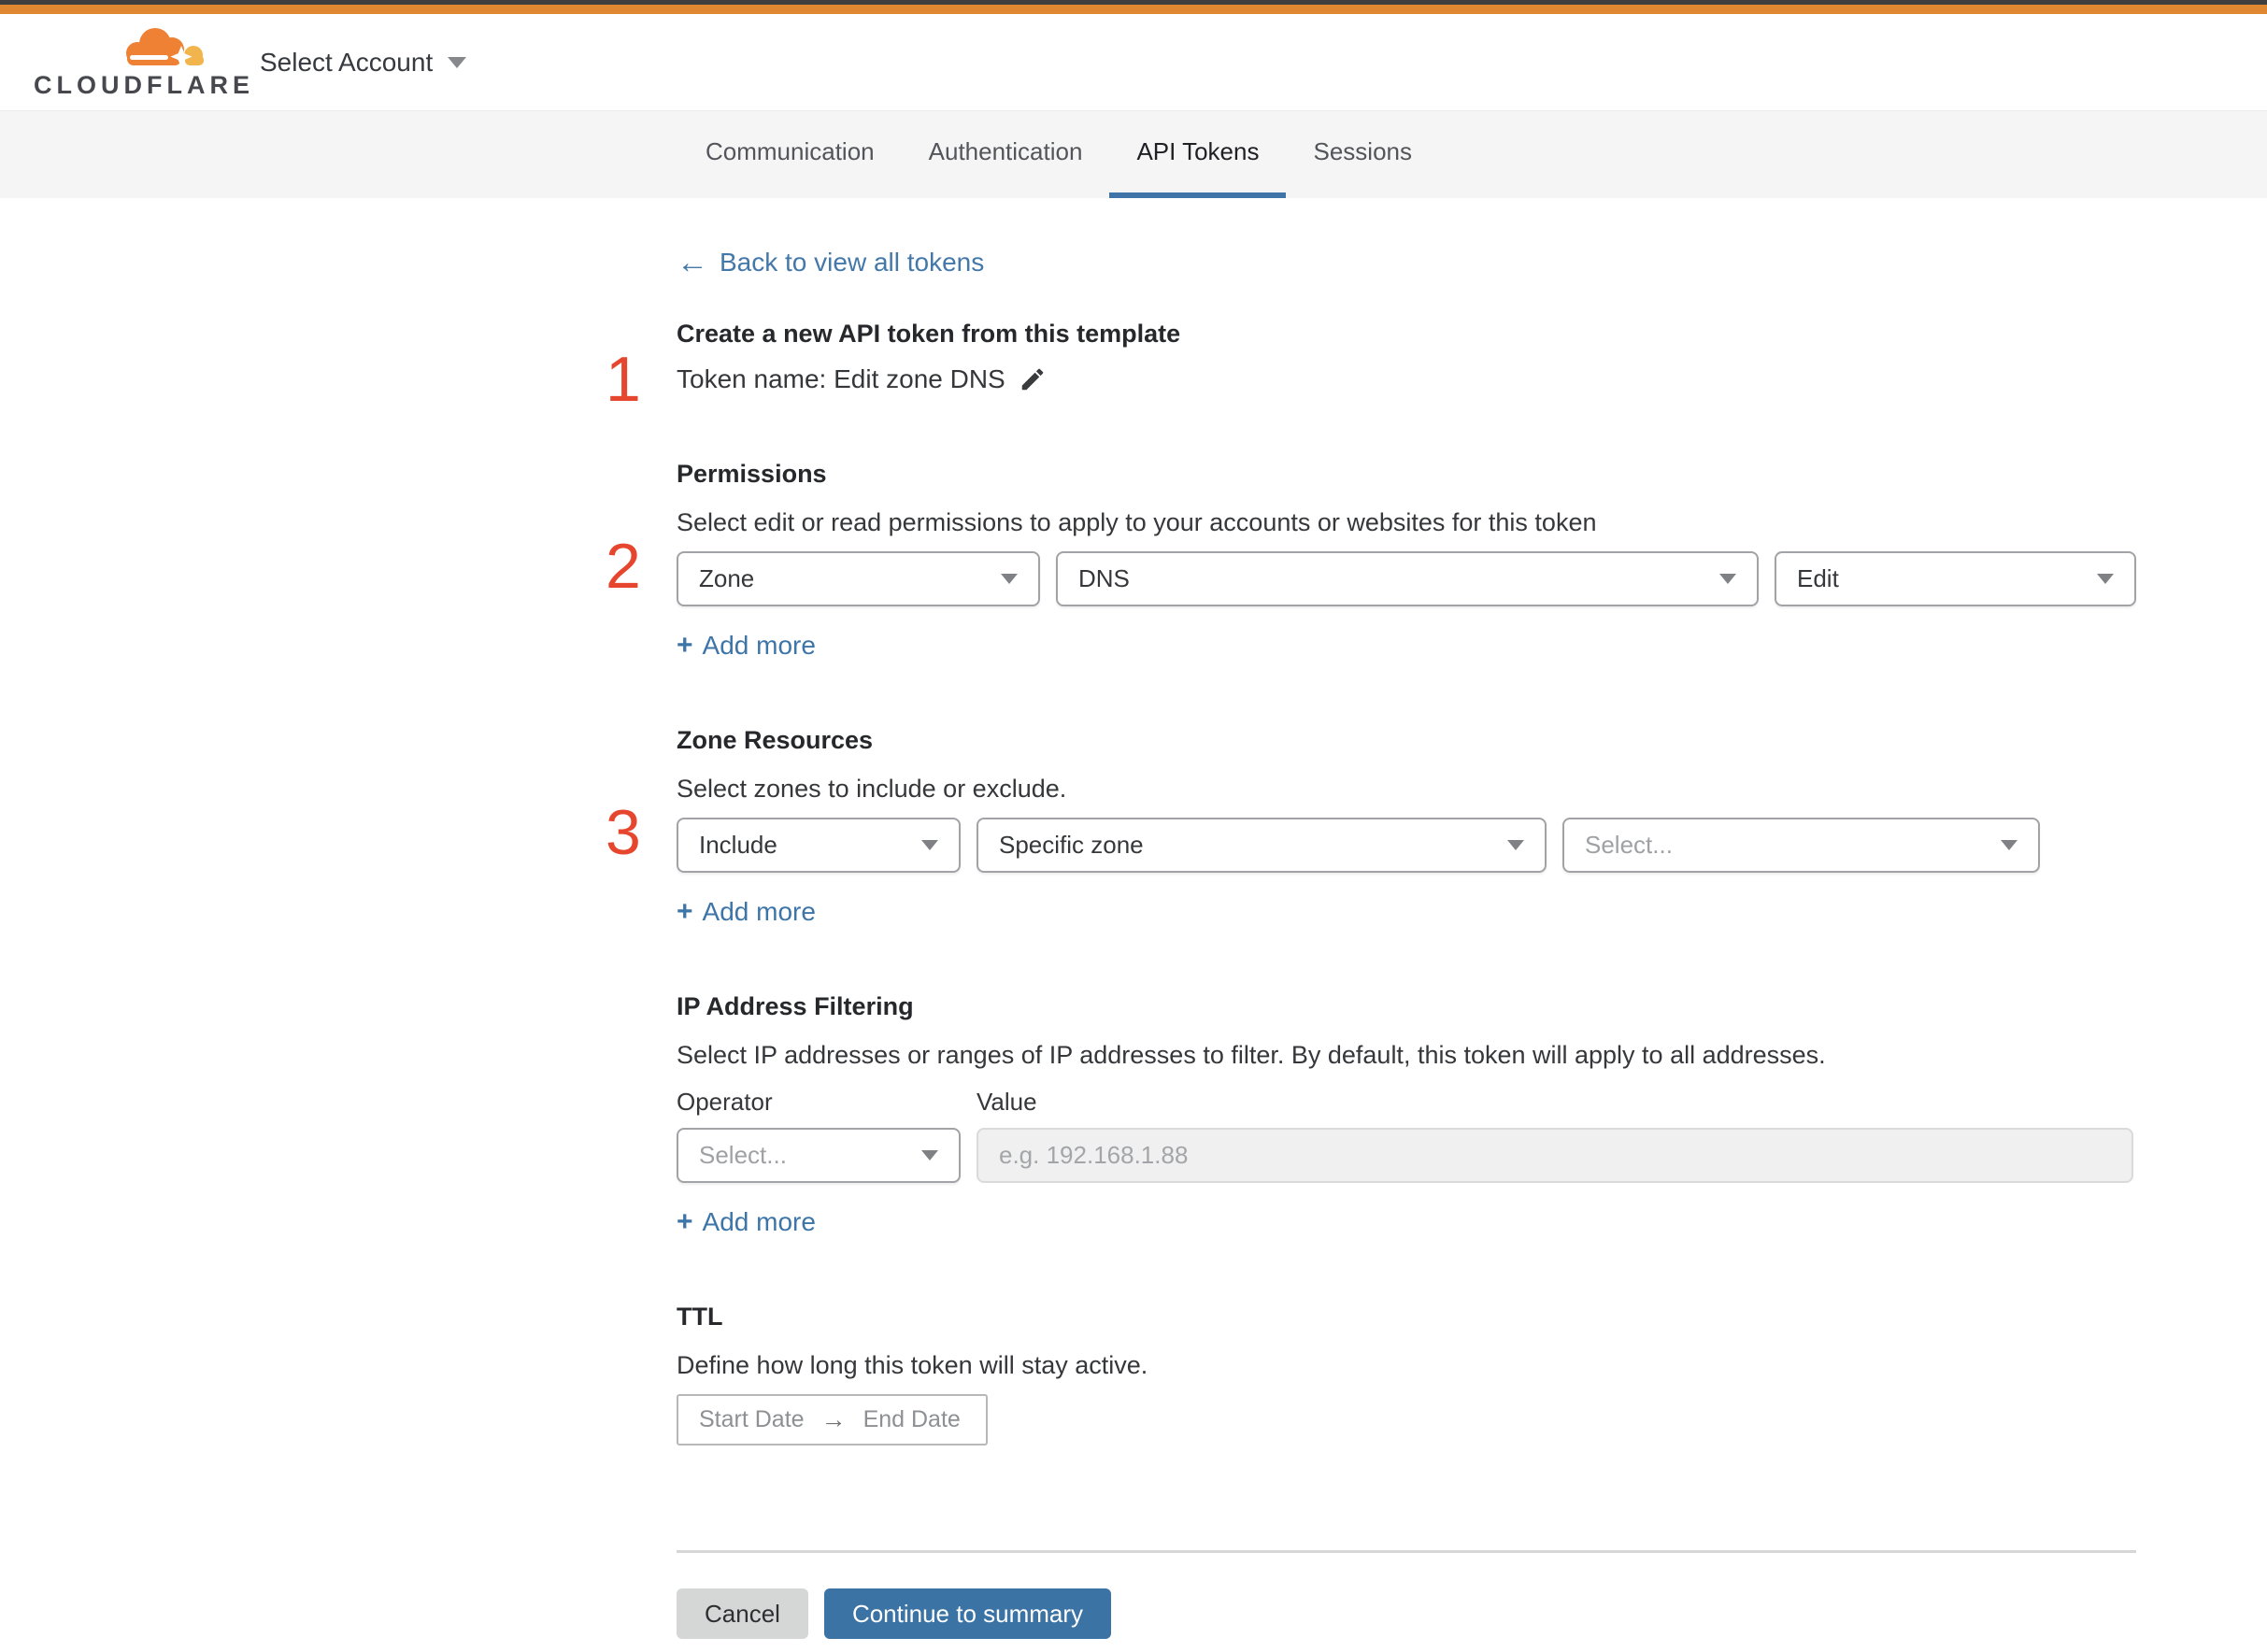 Image resolution: width=2267 pixels, height=1652 pixels. Describe the element at coordinates (1198, 155) in the screenshot. I see `tab-api-tokens: API Tokens` at that location.